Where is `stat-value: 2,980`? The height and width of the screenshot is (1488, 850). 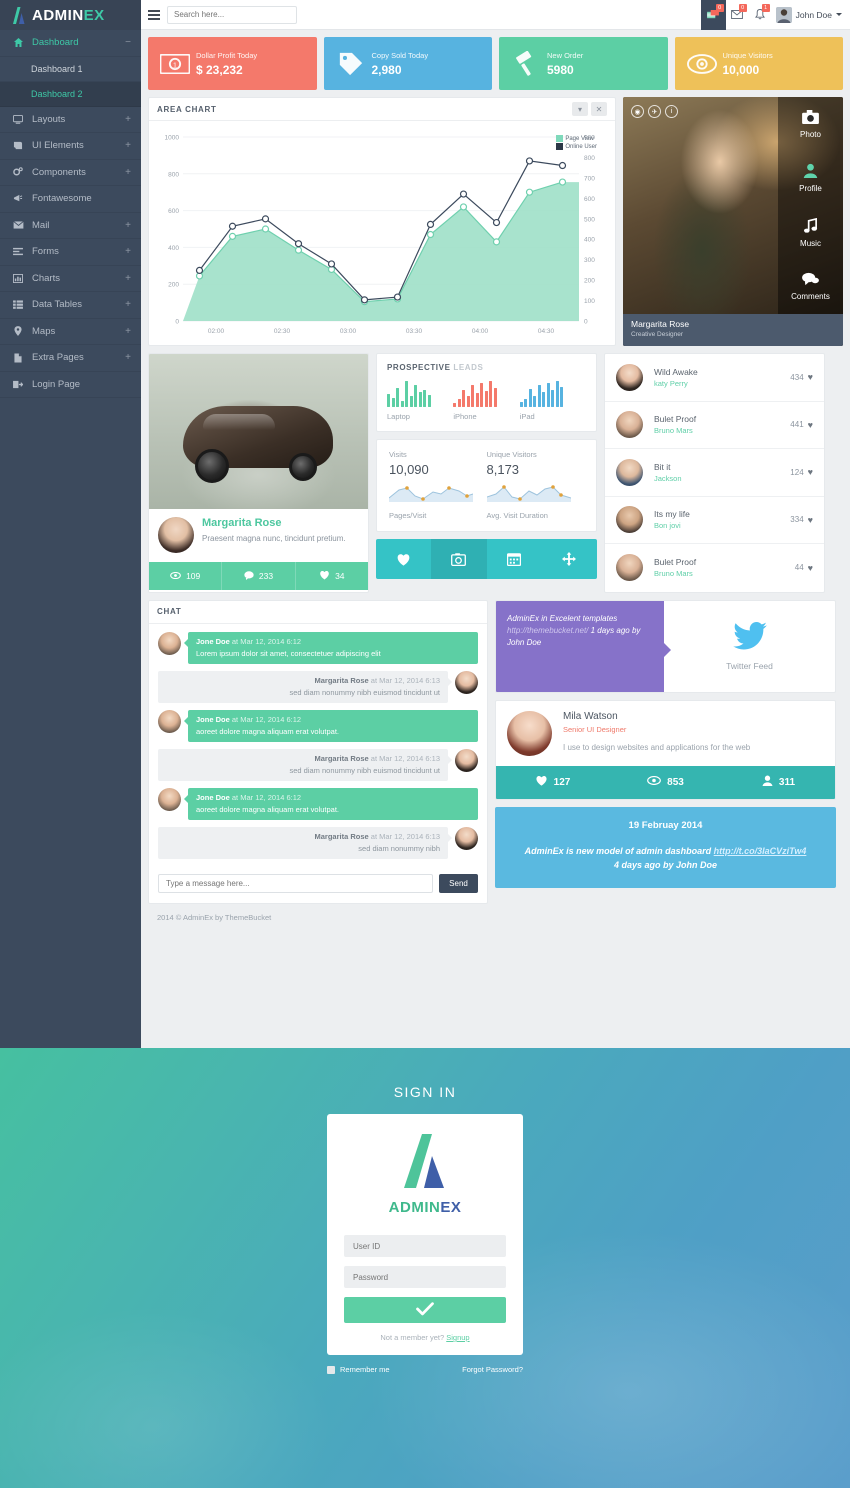 stat-value: 2,980 is located at coordinates (386, 69).